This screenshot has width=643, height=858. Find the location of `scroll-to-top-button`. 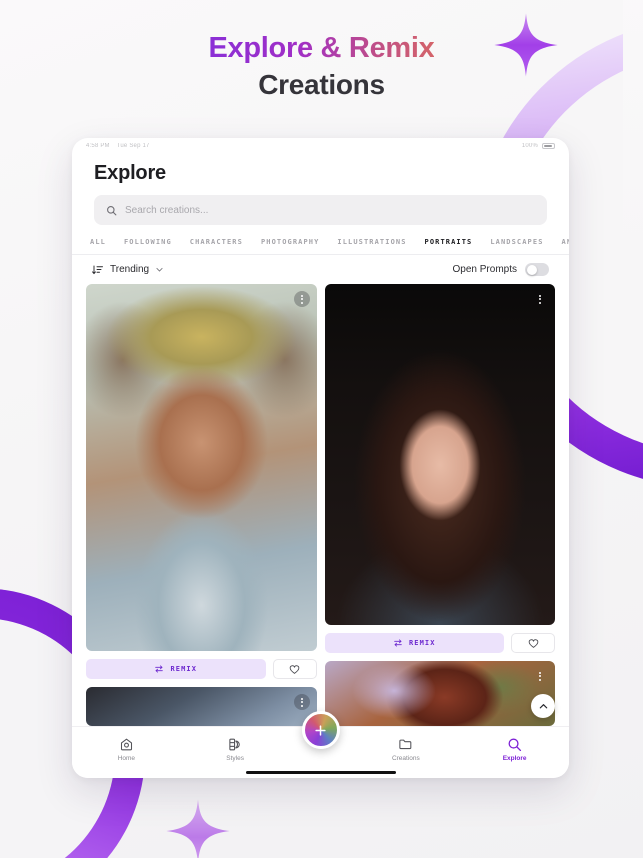

scroll-to-top-button is located at coordinates (543, 706).